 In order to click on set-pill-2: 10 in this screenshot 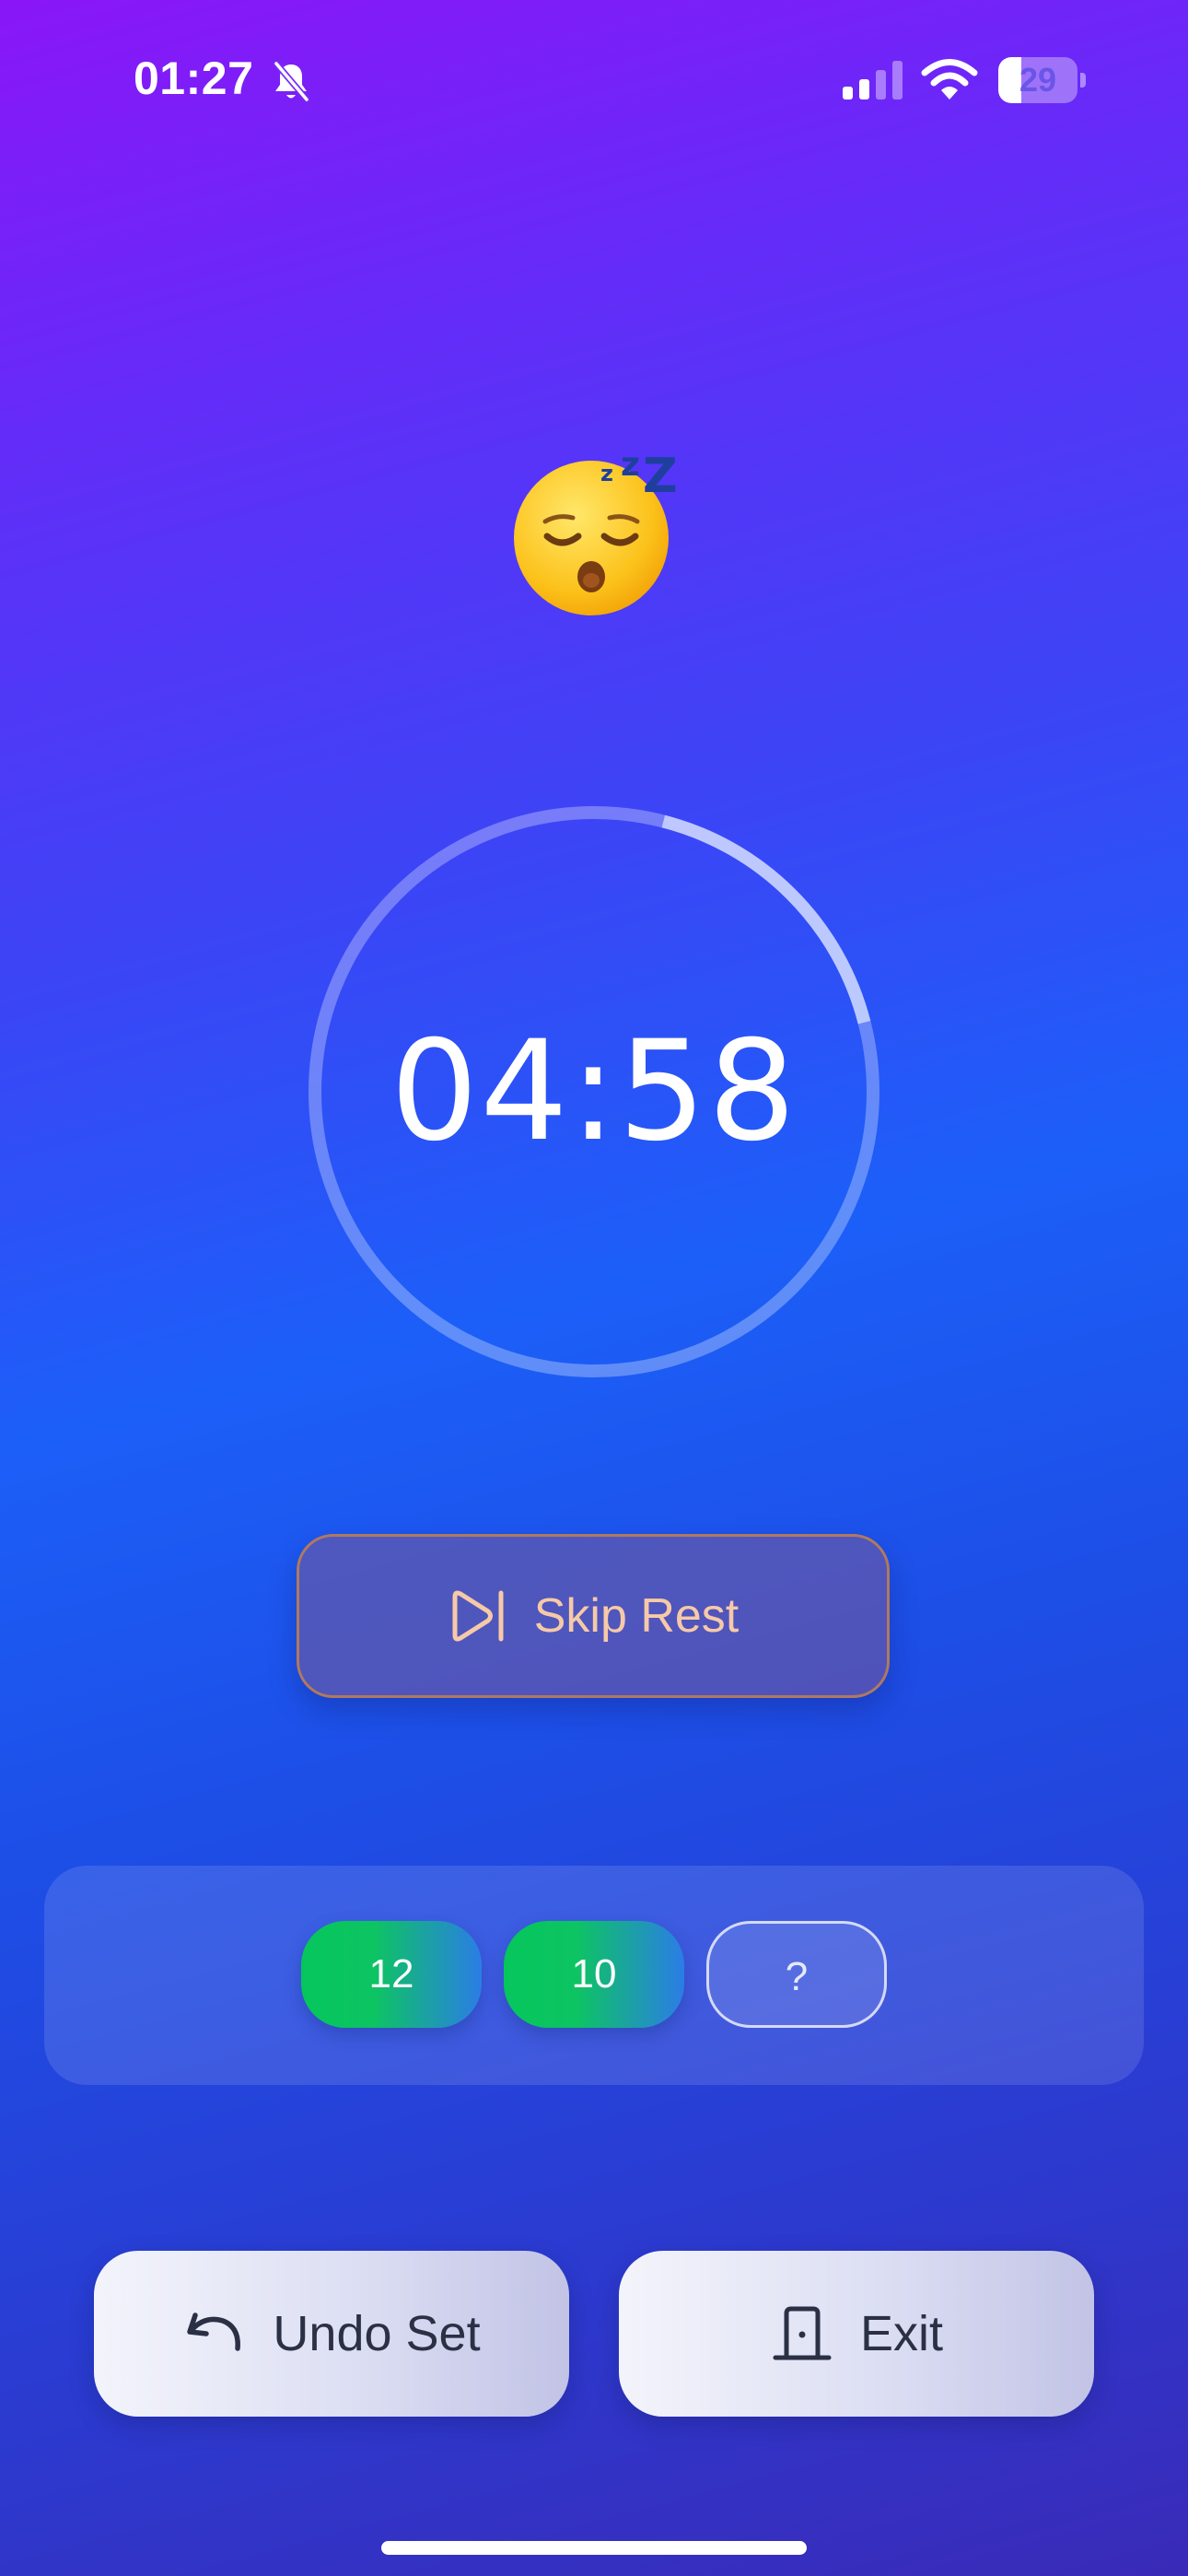, I will do `click(594, 1974)`.